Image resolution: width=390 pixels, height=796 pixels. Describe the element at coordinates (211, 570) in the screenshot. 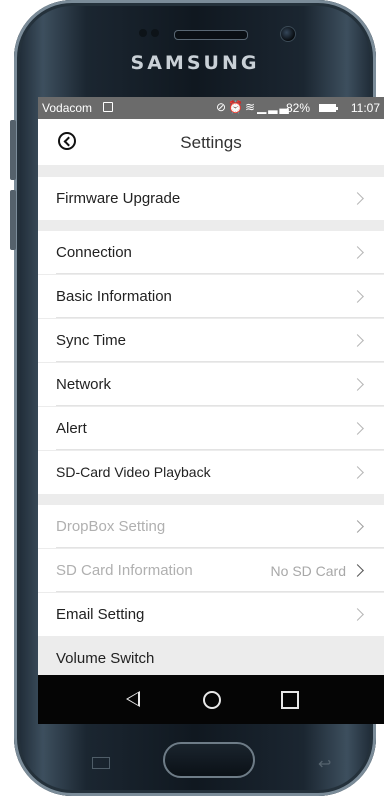

I see `settings-item-sd-card-information: SD Card Information No SD Card` at that location.